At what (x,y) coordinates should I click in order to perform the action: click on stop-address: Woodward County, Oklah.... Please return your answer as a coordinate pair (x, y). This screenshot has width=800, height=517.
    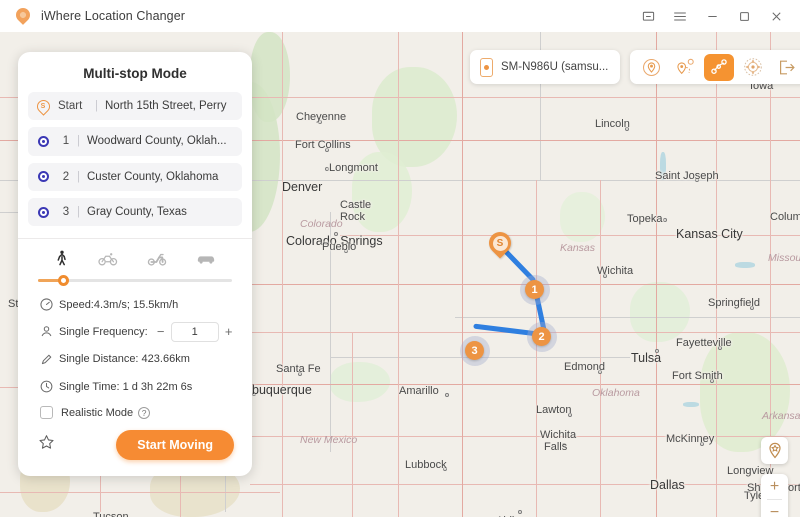
    Looking at the image, I should click on (157, 141).